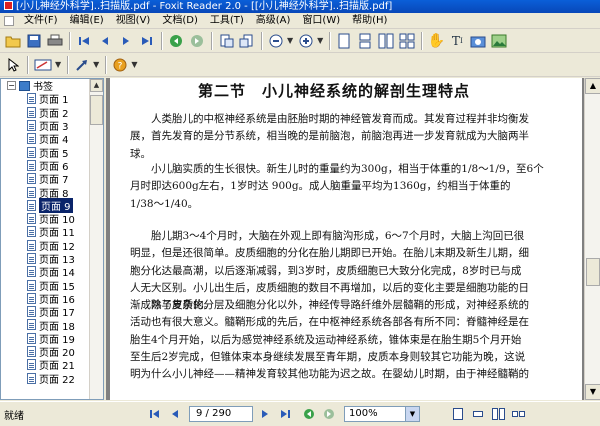 This screenshot has height=426, width=600. Describe the element at coordinates (592, 392) in the screenshot. I see `scroll-down-icon: ▼` at that location.